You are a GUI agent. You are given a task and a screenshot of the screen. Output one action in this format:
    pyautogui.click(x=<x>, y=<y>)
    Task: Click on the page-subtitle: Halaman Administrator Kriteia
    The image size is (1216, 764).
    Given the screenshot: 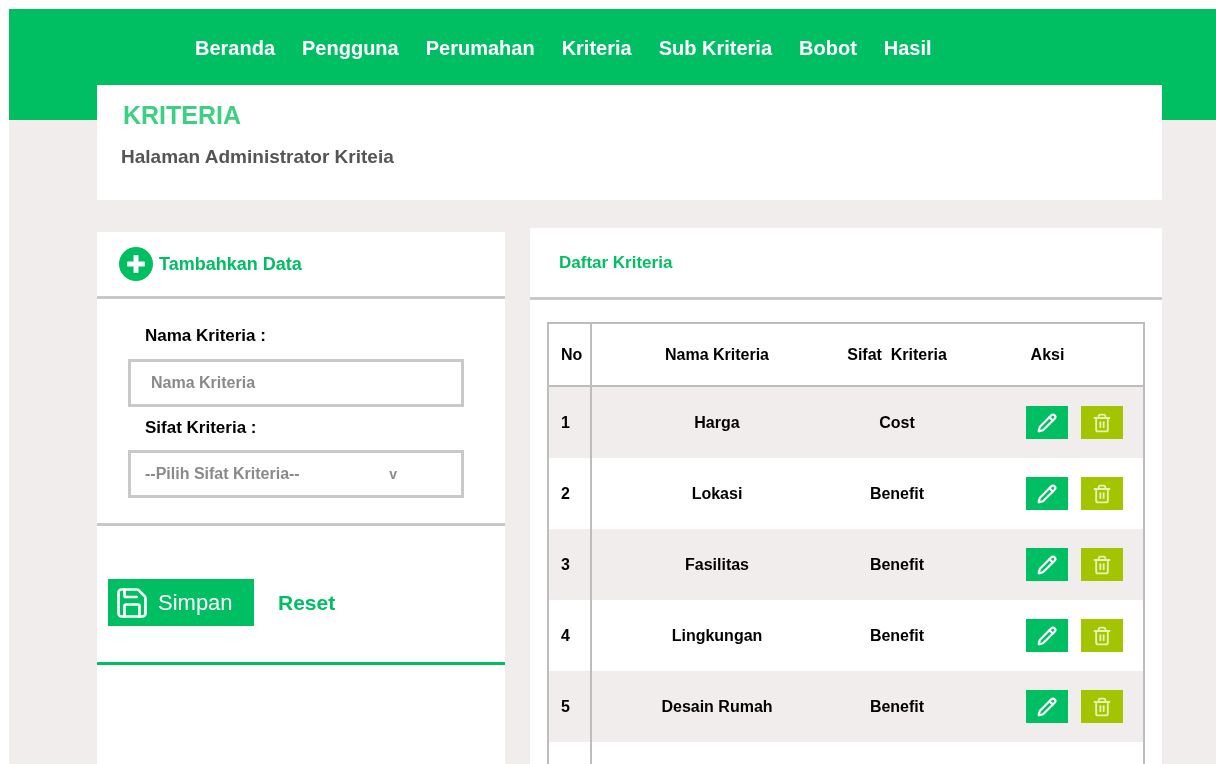 What is the action you would take?
    pyautogui.click(x=258, y=156)
    